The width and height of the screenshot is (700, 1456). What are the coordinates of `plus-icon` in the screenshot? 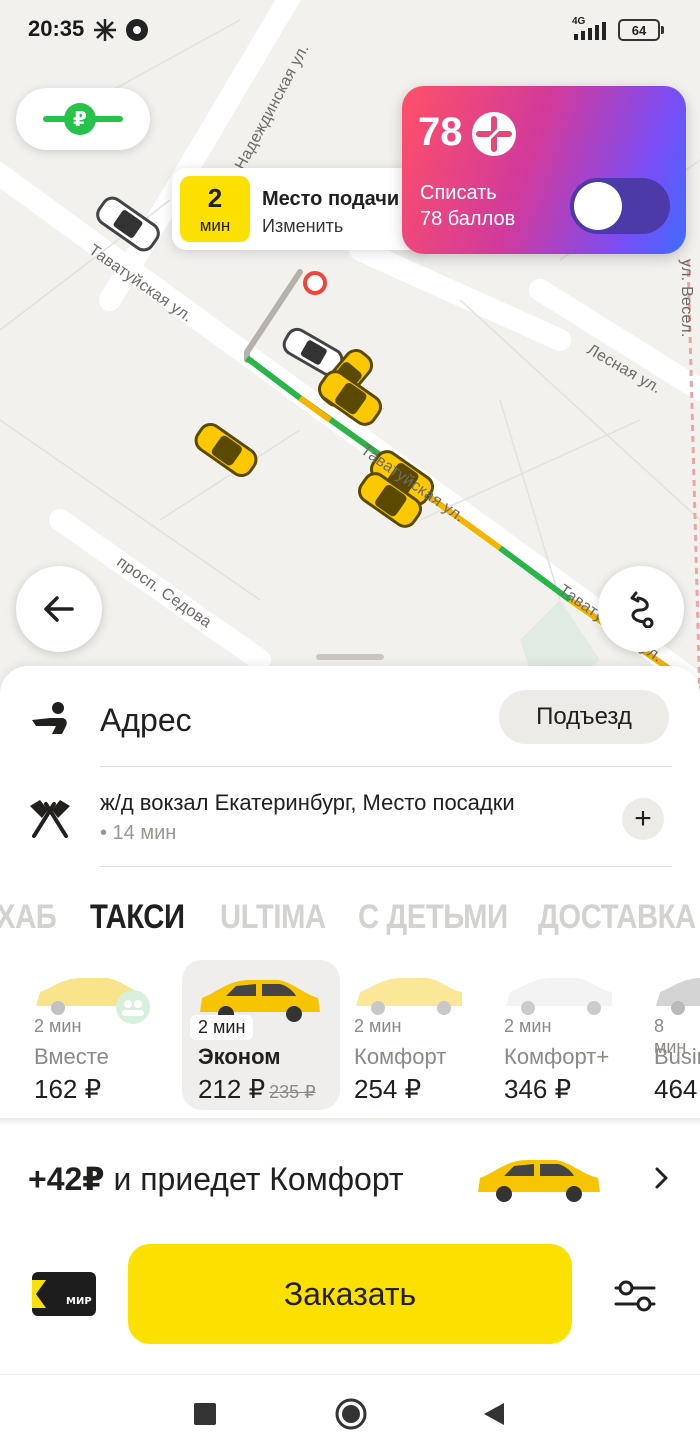 It's located at (494, 134).